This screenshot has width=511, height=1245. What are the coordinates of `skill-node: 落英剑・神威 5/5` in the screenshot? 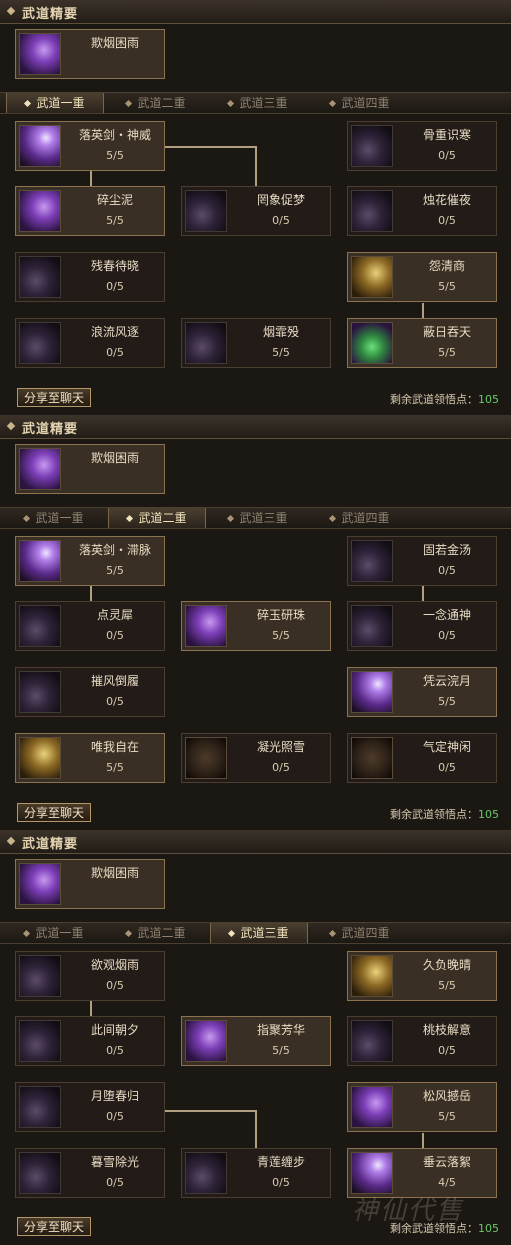 It's located at (90, 146).